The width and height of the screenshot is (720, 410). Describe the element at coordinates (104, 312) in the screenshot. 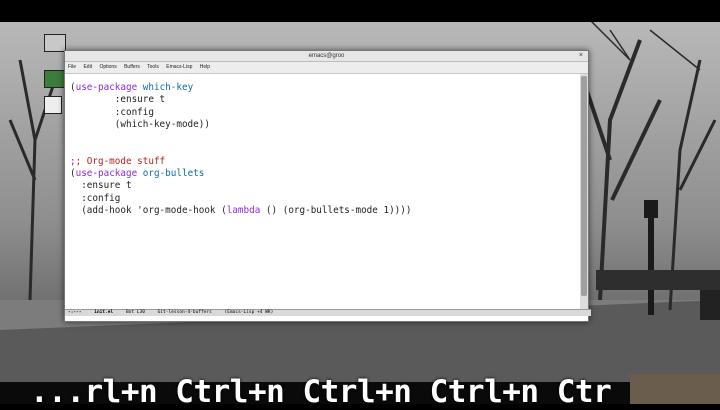

I see `modeline-buffer-name: init.el` at that location.